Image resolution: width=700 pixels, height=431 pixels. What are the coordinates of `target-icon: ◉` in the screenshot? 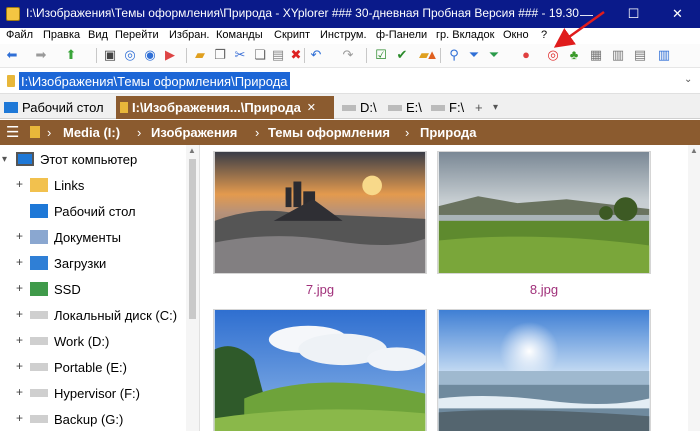 It's located at (150, 55).